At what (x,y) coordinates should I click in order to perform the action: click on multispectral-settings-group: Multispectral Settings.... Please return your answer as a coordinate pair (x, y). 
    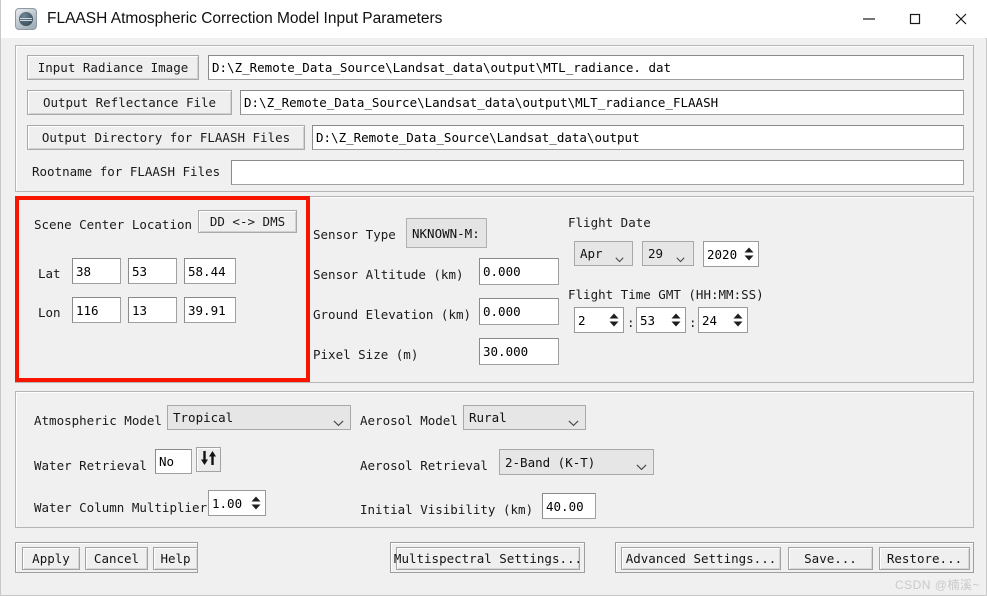
    Looking at the image, I should click on (487, 557).